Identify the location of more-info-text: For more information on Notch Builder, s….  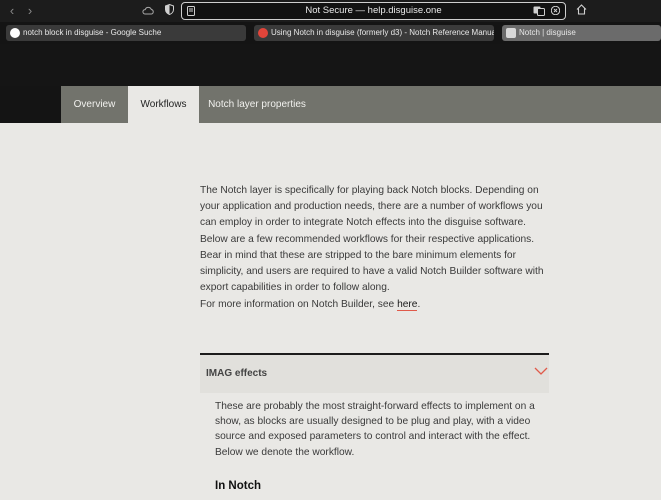
(299, 304).